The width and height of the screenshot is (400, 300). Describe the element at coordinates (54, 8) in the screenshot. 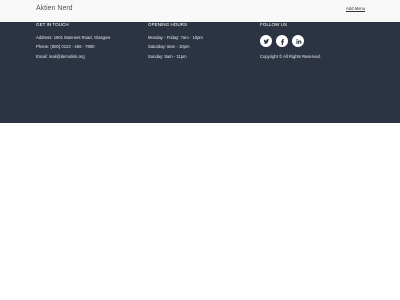

I see `brand-link: Aktien Nerd` at that location.